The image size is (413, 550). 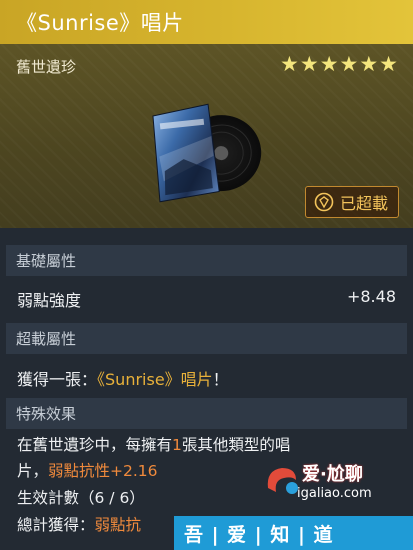 I want to click on overload-reward-line: 獲得一張：《Sunrise》唱片！, so click(x=123, y=378).